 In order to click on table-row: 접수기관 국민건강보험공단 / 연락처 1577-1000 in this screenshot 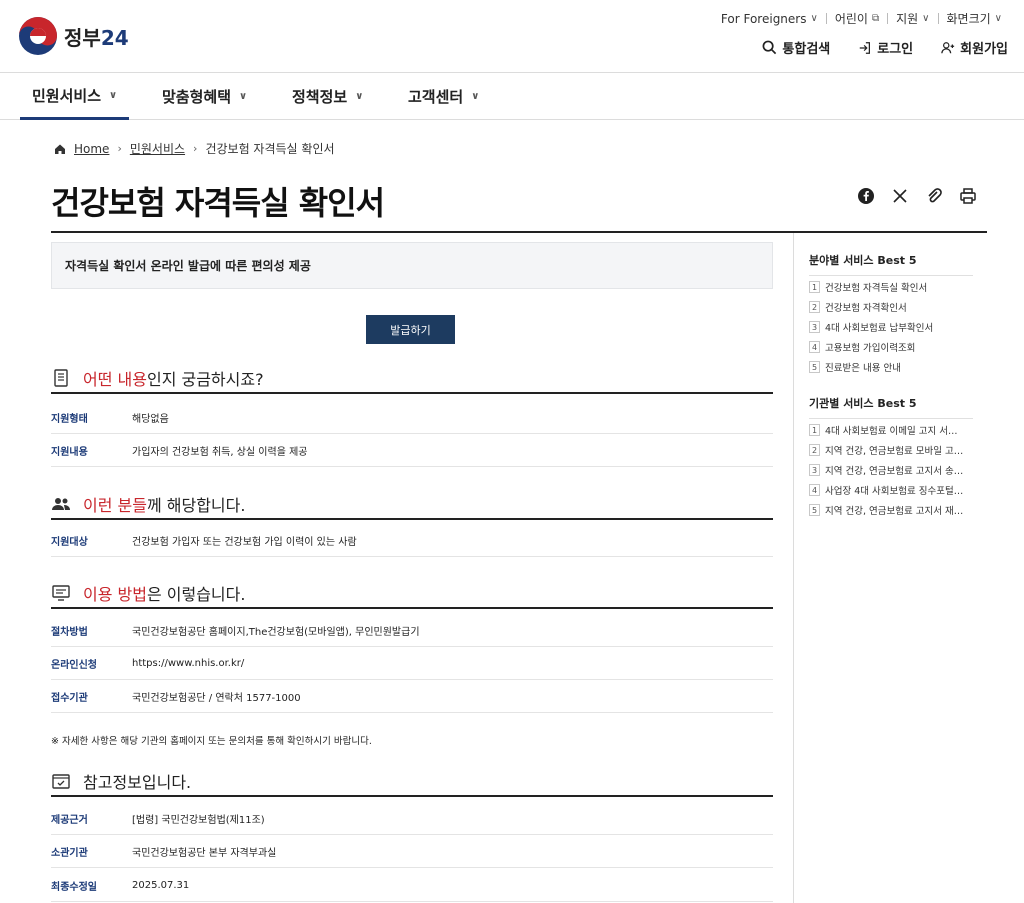, I will do `click(412, 696)`.